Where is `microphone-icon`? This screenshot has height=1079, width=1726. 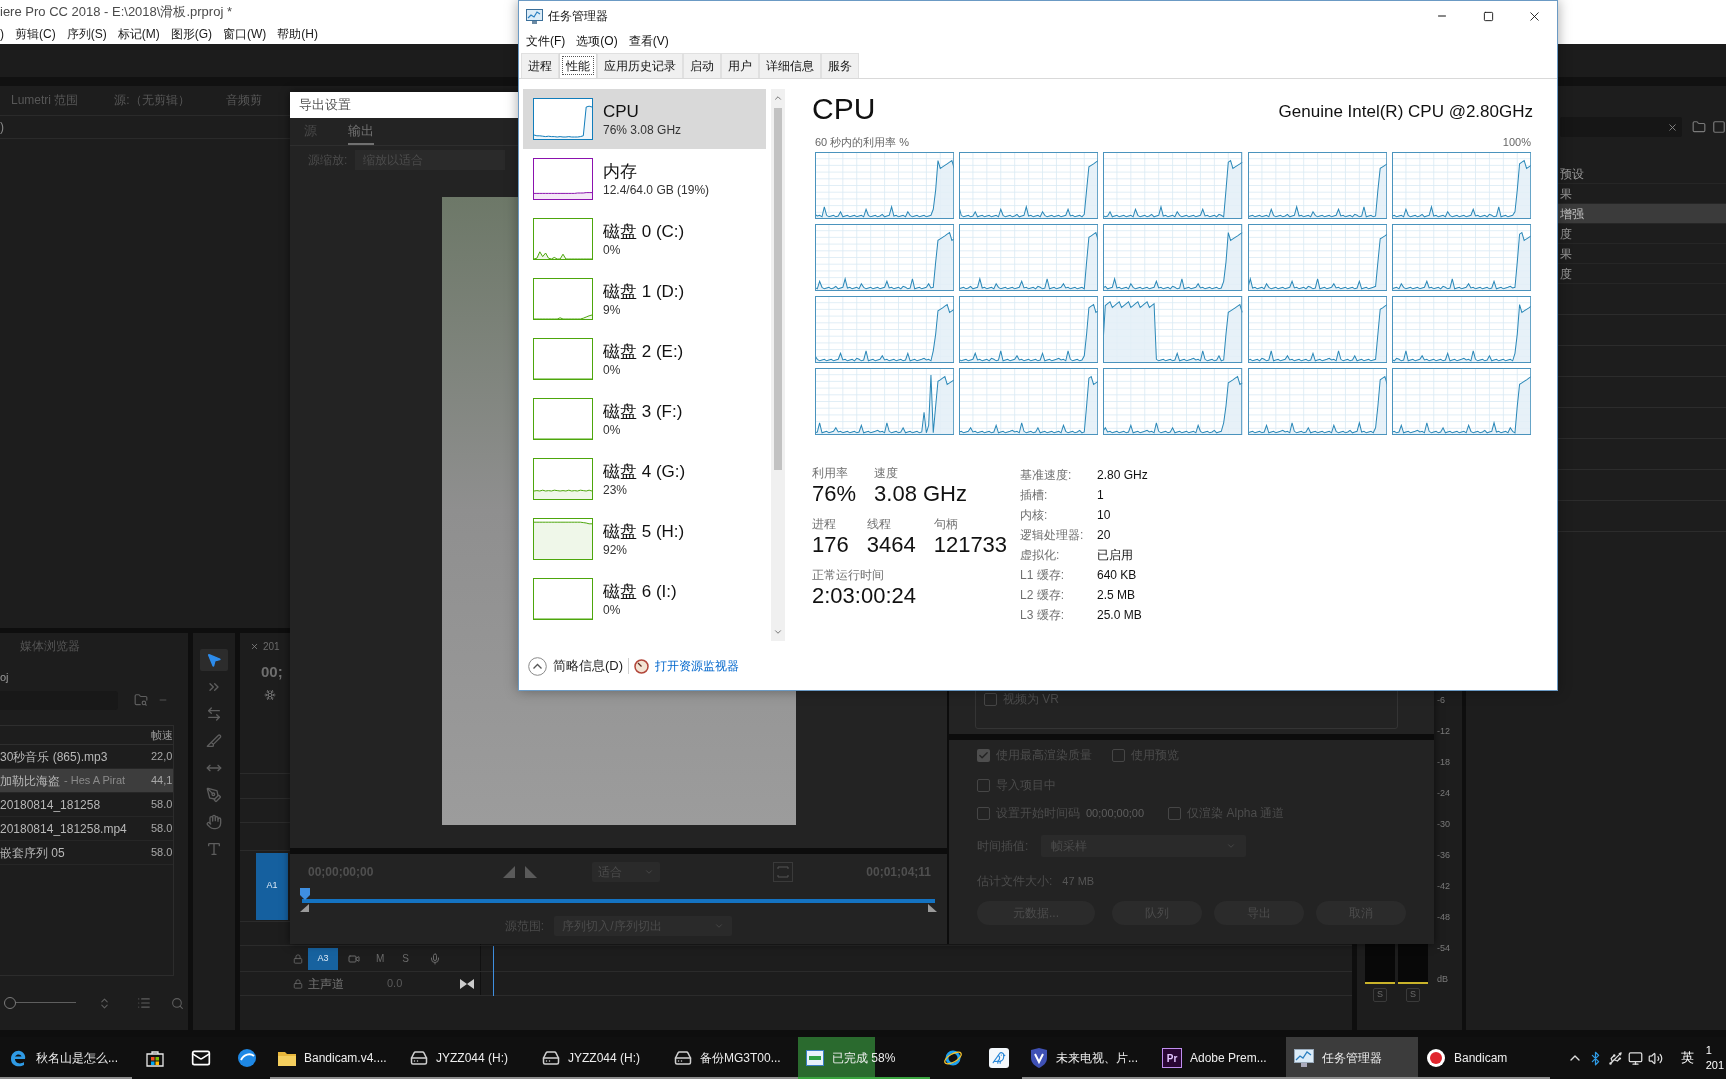
microphone-icon is located at coordinates (435, 958).